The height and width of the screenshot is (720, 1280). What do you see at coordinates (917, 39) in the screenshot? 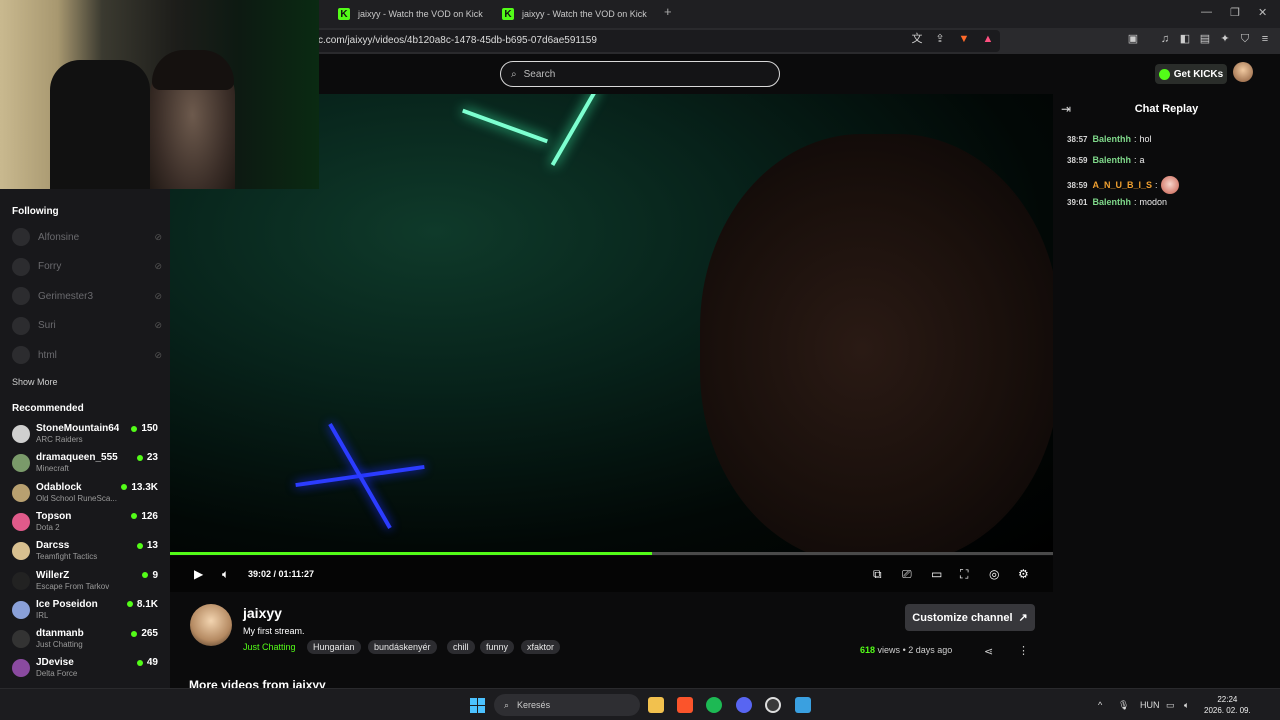
I see `translate-icon: 文` at bounding box center [917, 39].